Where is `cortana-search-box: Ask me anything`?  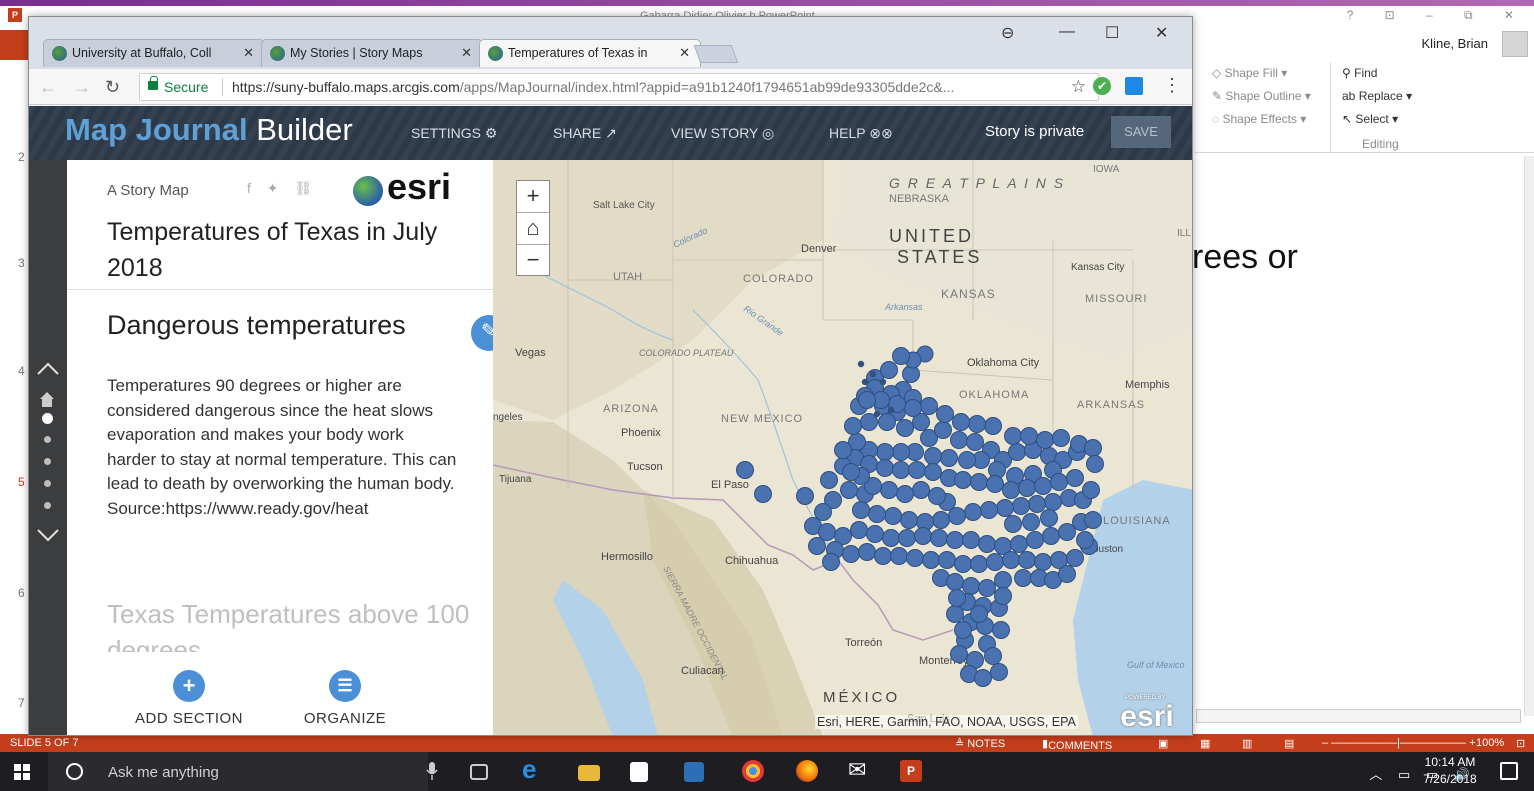
cortana-search-box: Ask me anything is located at coordinates (238, 771).